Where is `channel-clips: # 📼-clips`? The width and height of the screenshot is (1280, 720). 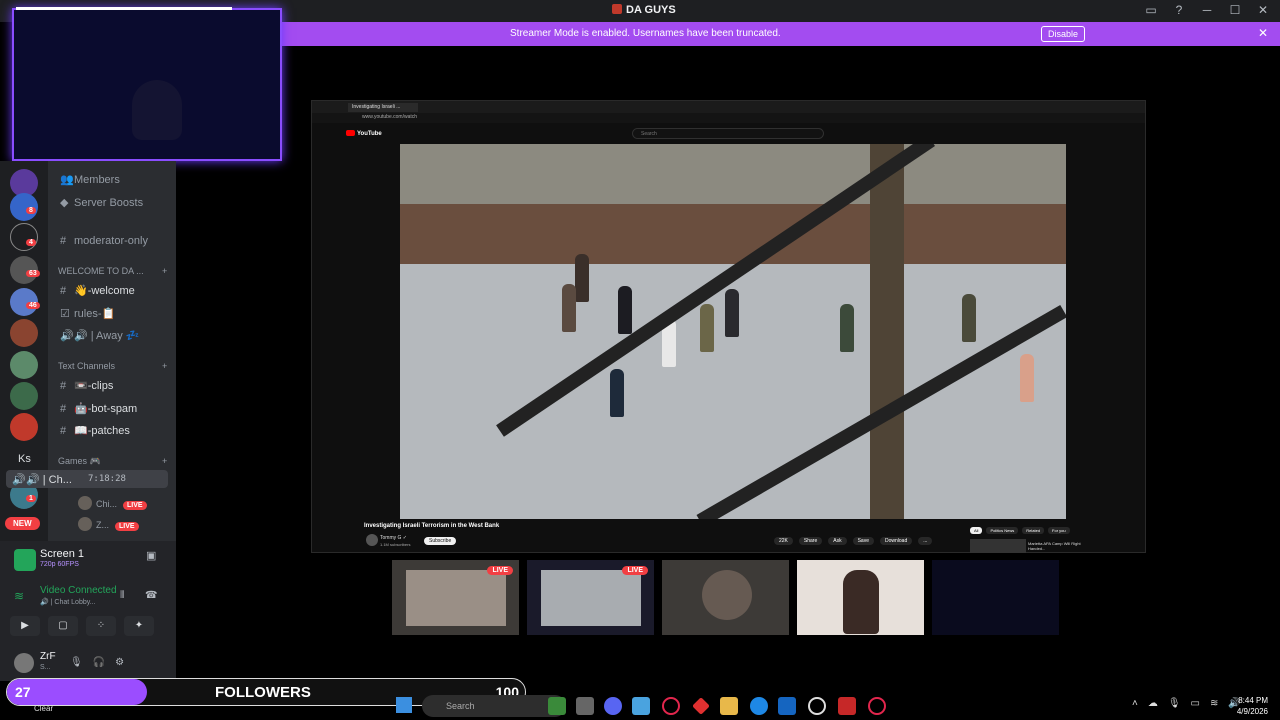 channel-clips: # 📼-clips is located at coordinates (86, 385).